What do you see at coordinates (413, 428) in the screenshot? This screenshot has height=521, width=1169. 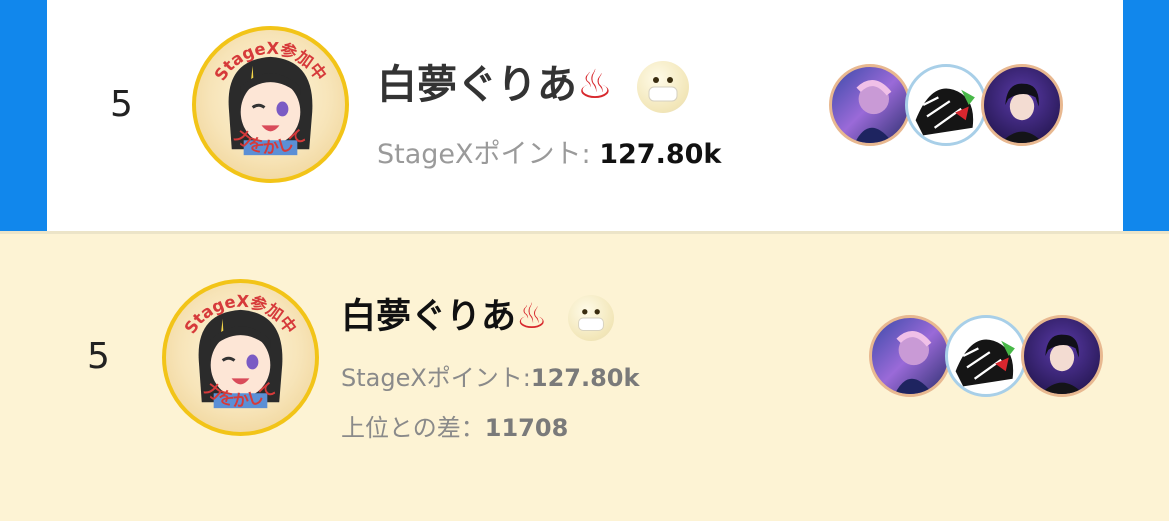 I see `rank-gap-label: 上位との差：` at bounding box center [413, 428].